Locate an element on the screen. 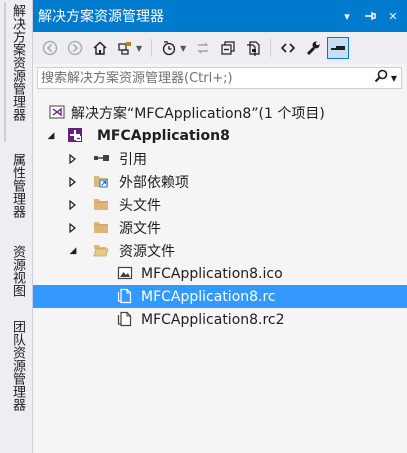 This screenshot has height=453, width=407. tree-item-file-ico: MFCApplication8.ico is located at coordinates (220, 273).